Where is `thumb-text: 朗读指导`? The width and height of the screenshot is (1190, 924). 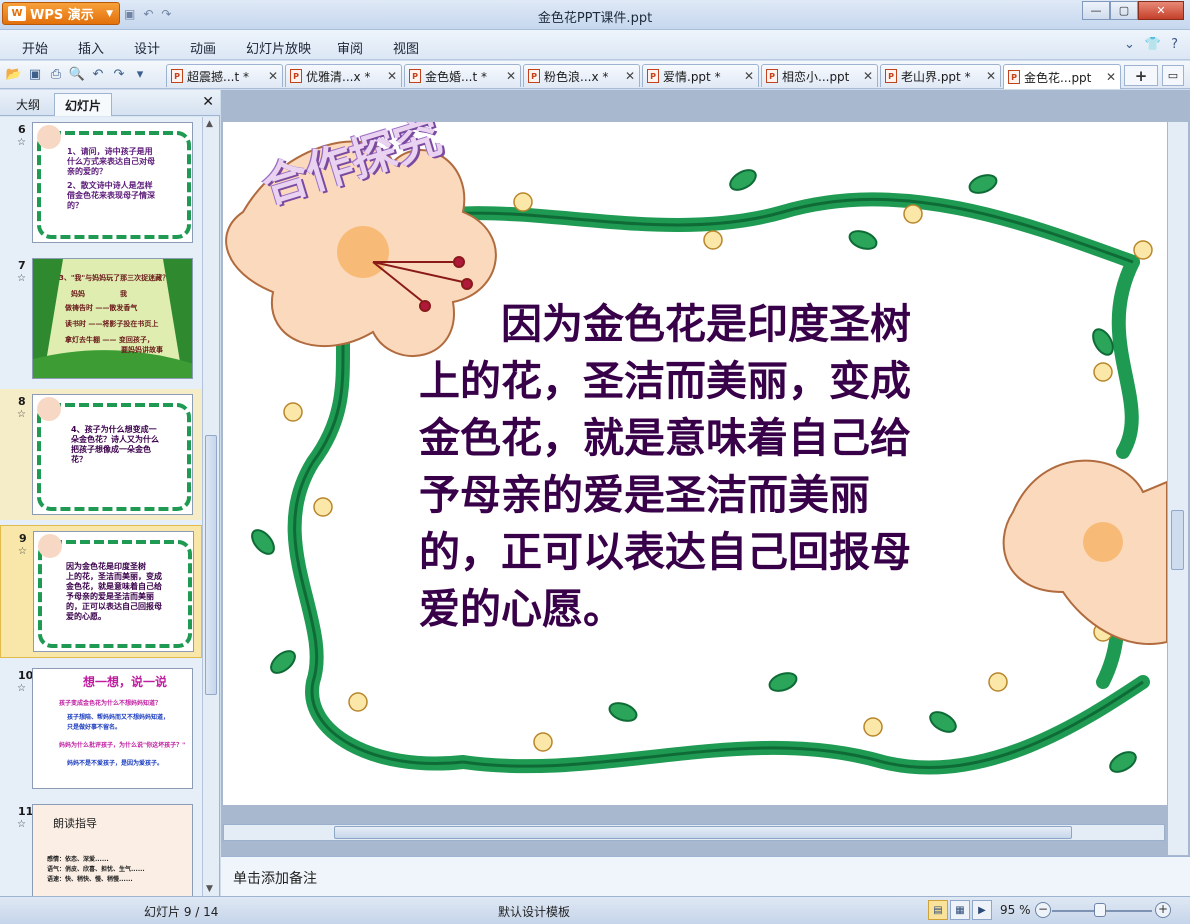
thumb-text: 朗读指导 is located at coordinates (75, 823).